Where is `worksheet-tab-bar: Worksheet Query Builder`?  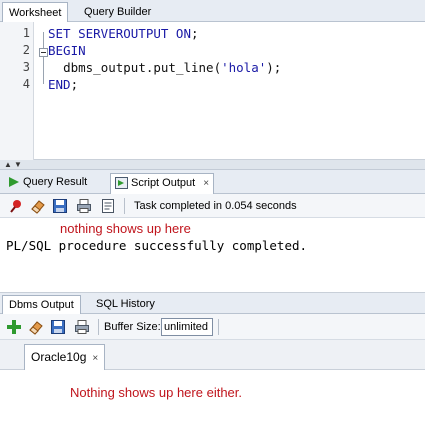 worksheet-tab-bar: Worksheet Query Builder is located at coordinates (212, 11).